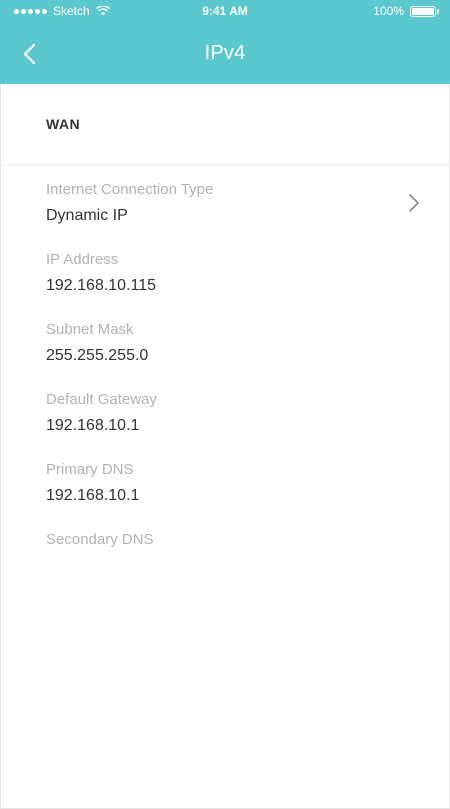 The image size is (450, 809). What do you see at coordinates (225, 340) in the screenshot?
I see `field-subnet-mask: Subnet Mask 255.255.255.0` at bounding box center [225, 340].